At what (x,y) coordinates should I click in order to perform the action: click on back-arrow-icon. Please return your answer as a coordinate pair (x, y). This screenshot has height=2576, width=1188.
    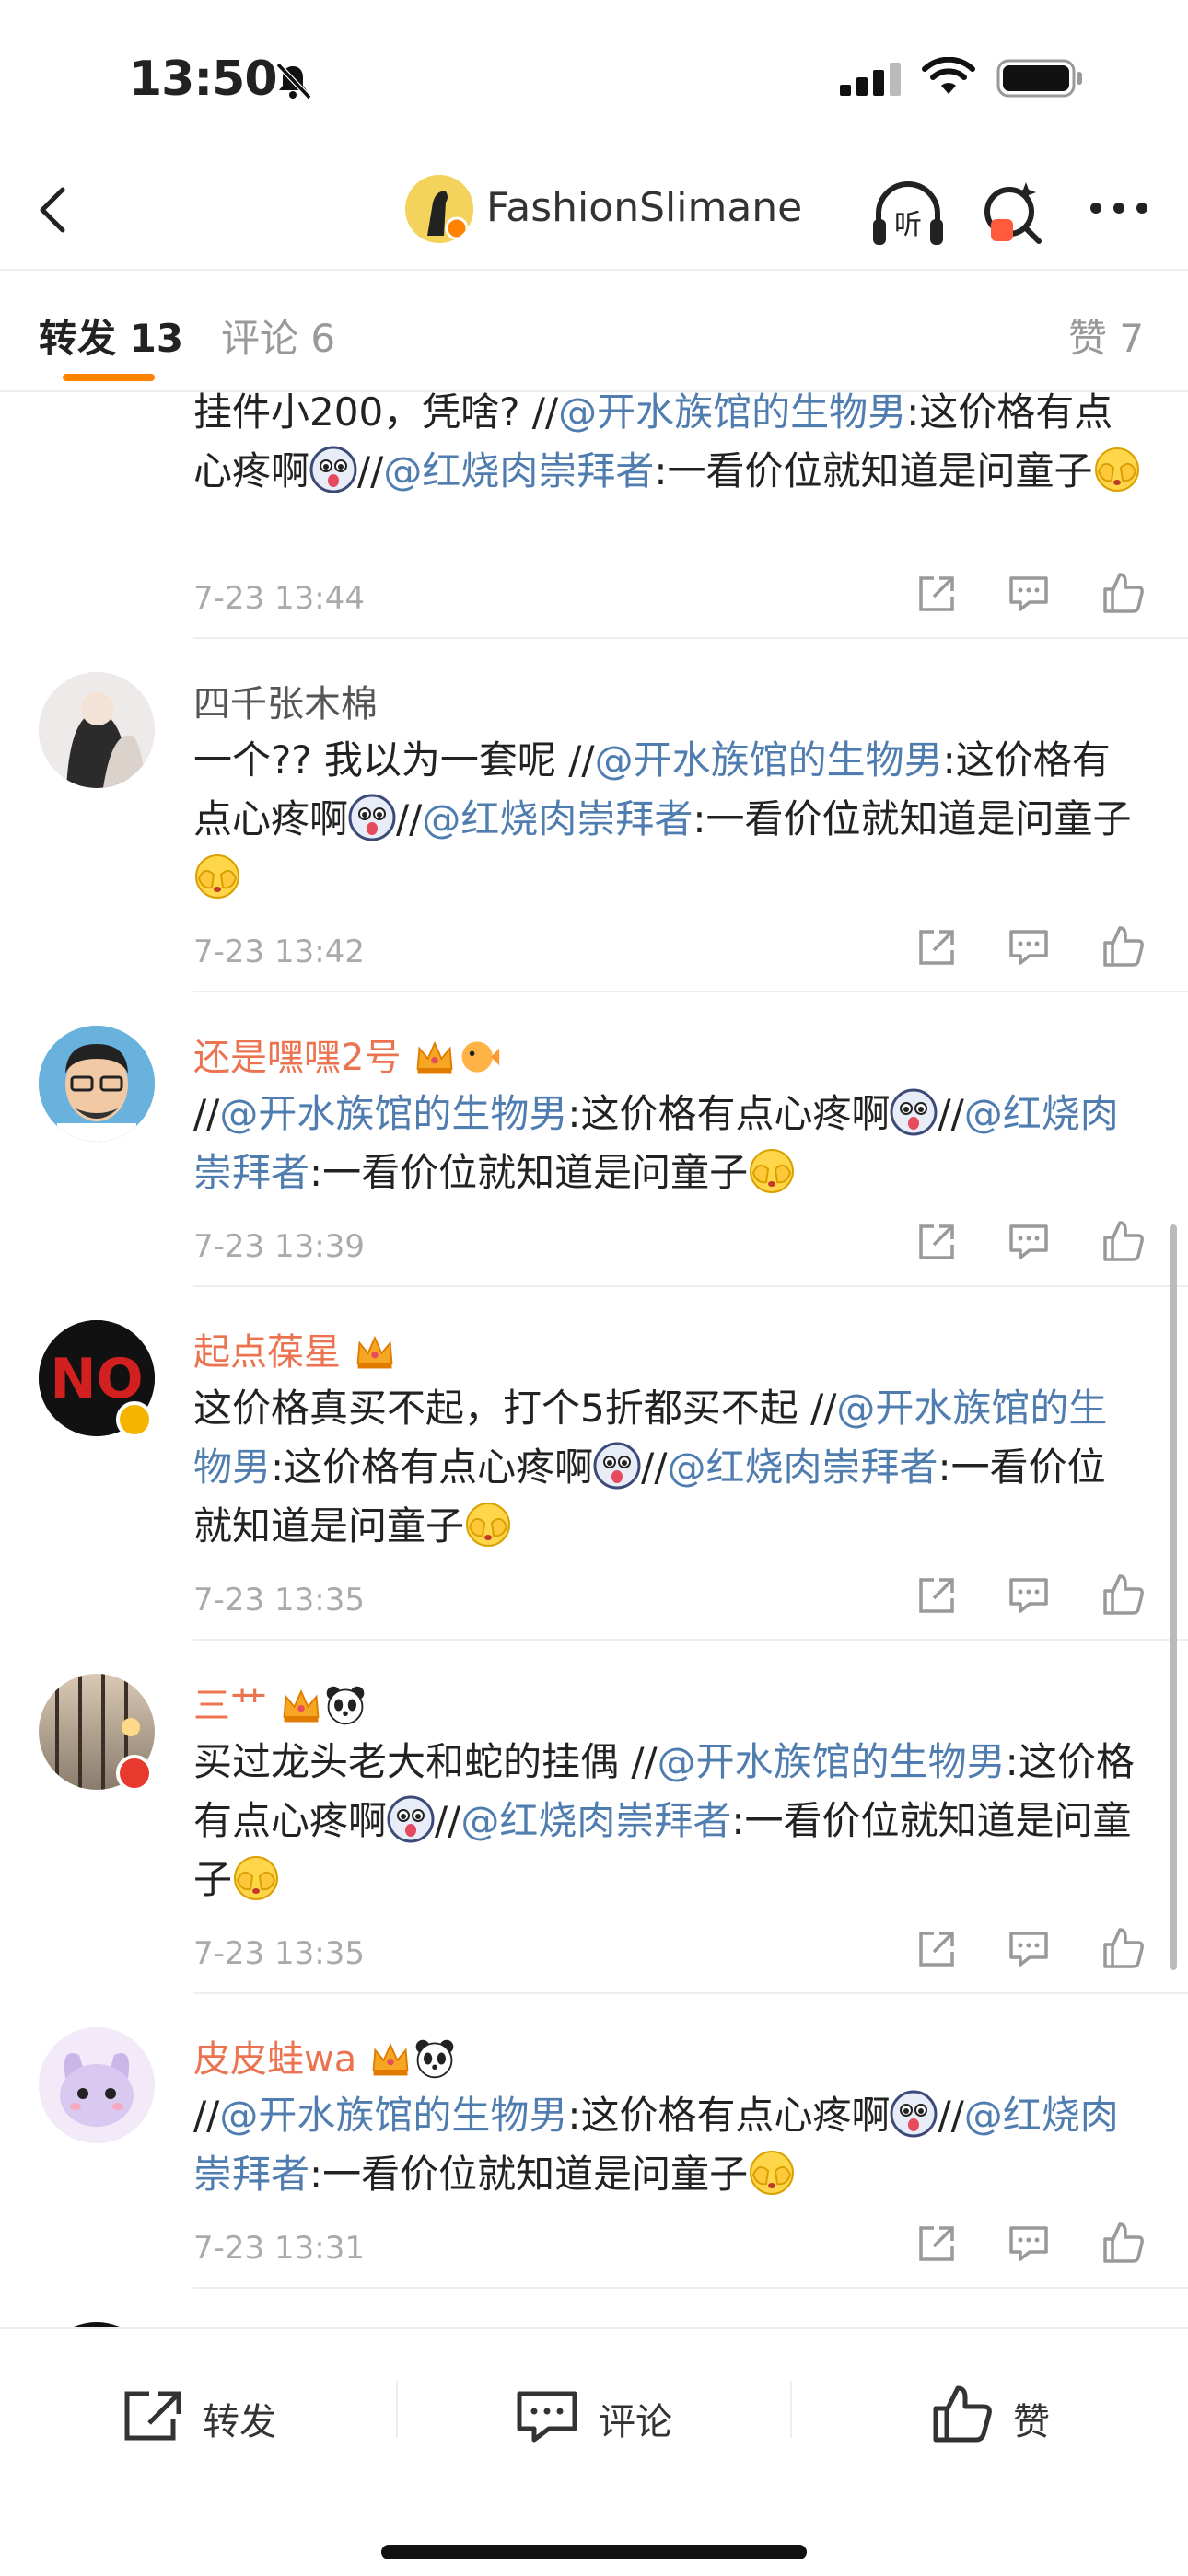
    Looking at the image, I should click on (55, 210).